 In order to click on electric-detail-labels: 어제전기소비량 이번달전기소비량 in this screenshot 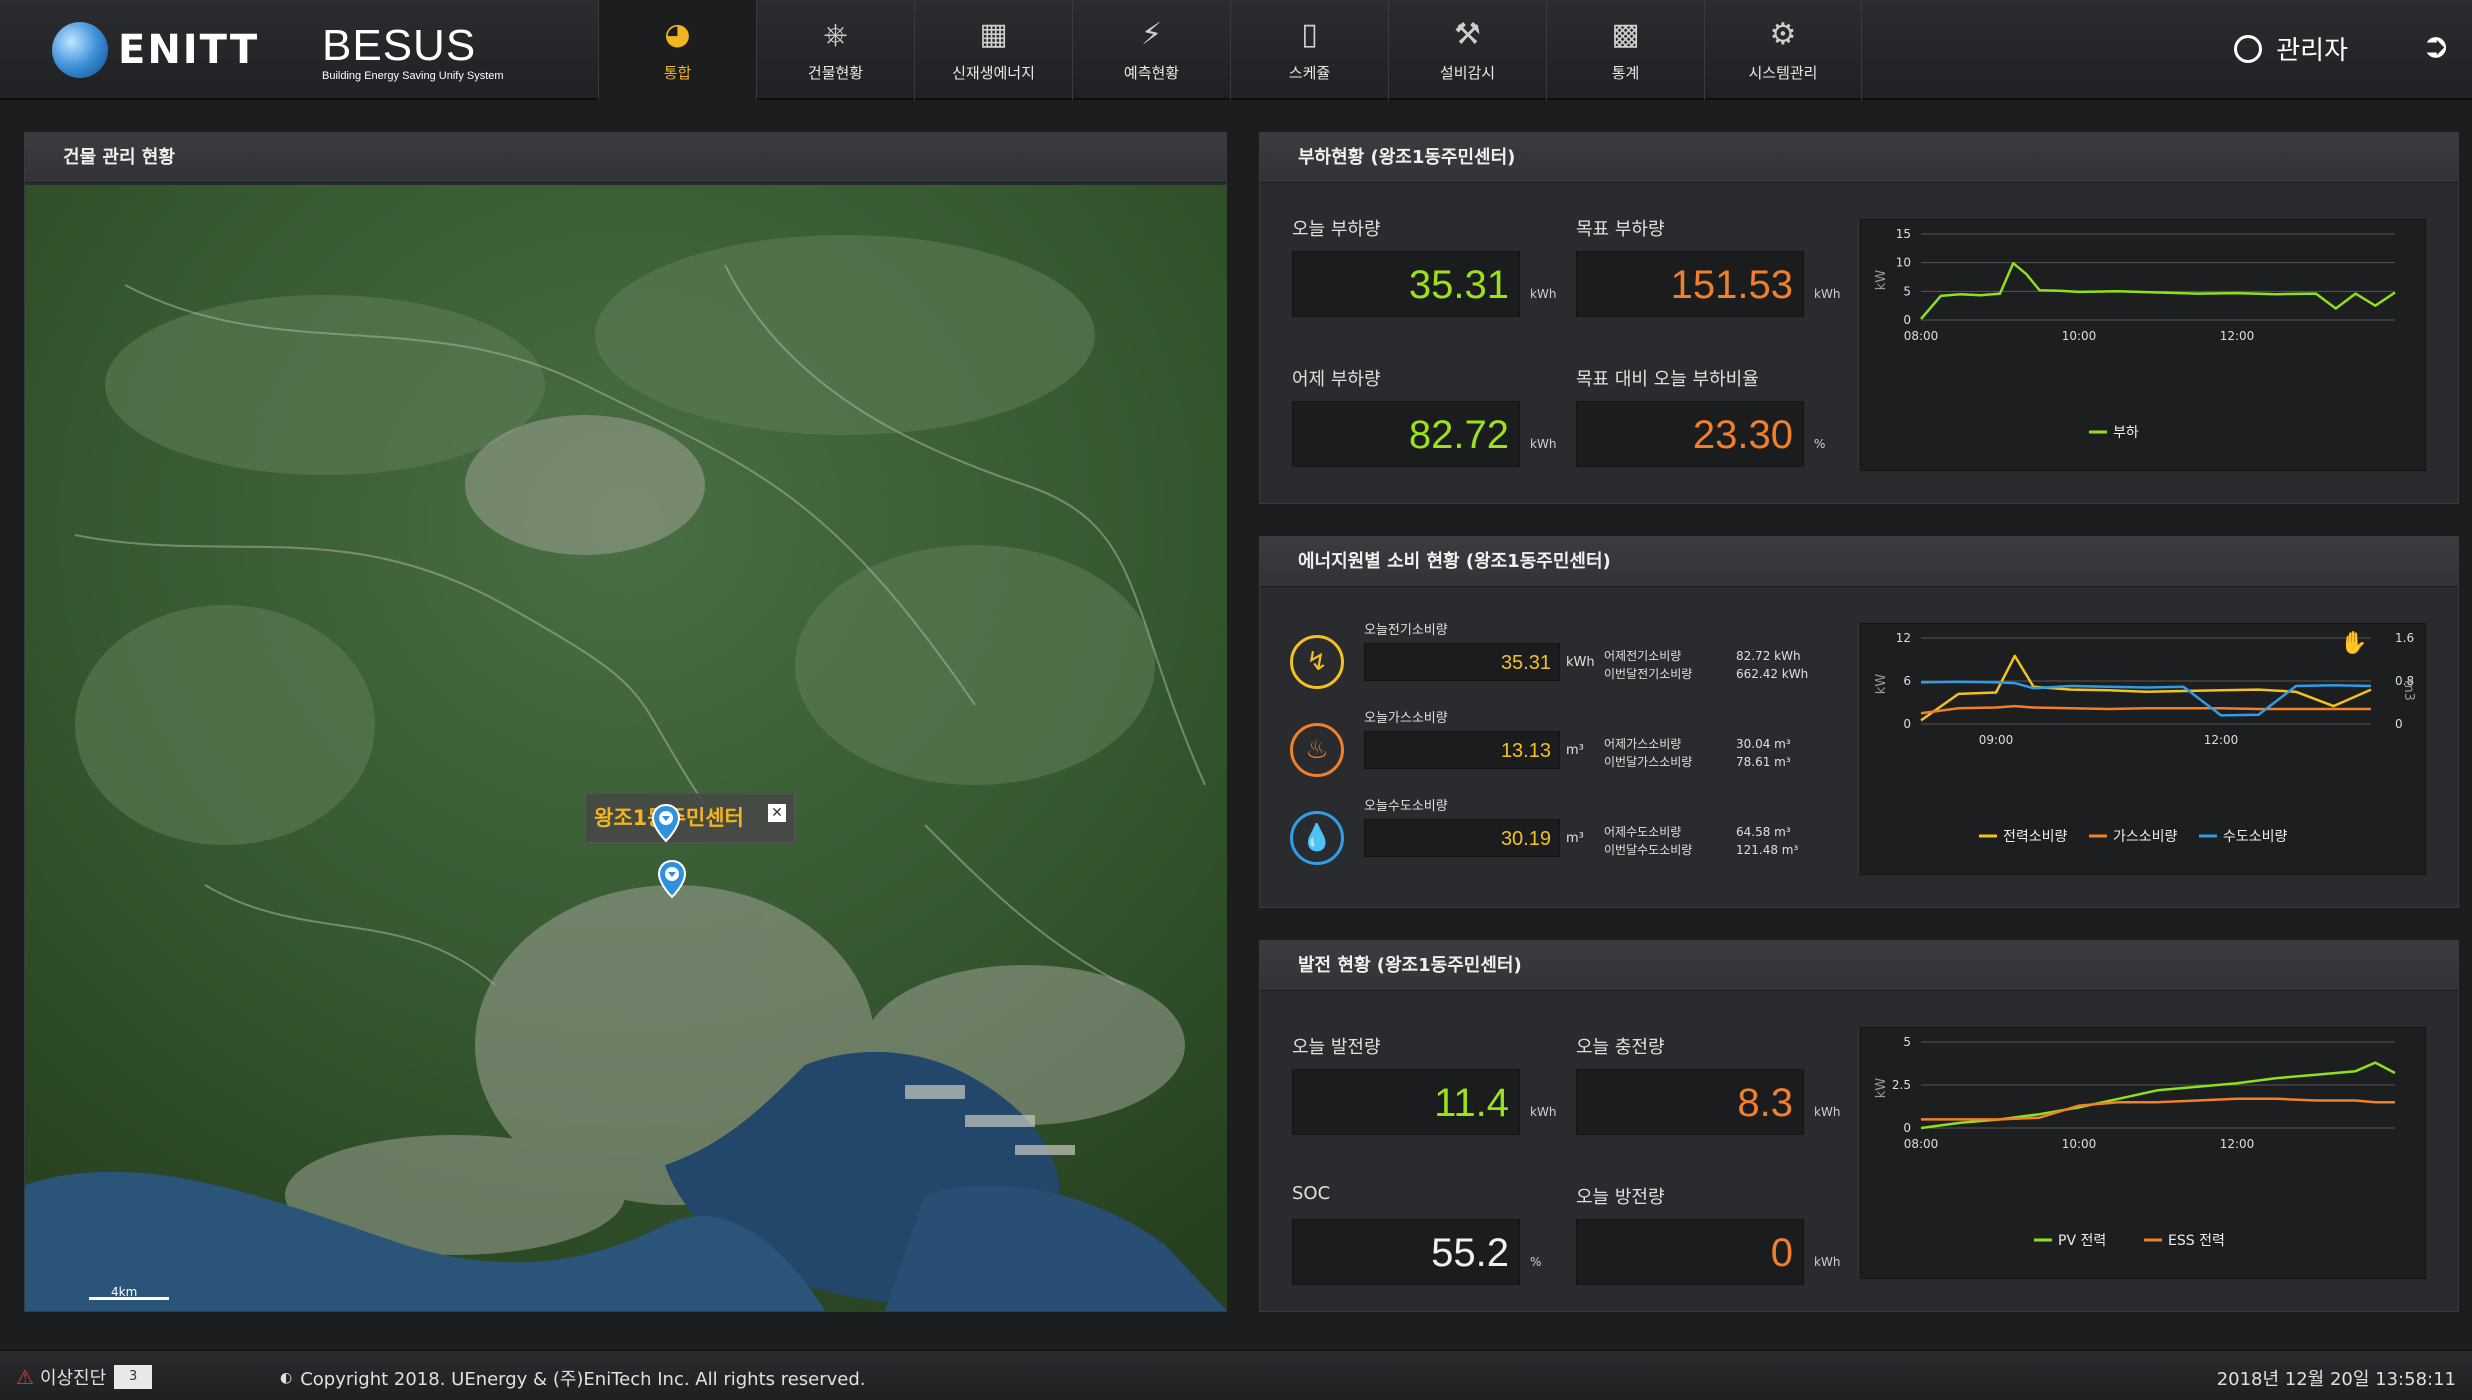, I will do `click(1648, 665)`.